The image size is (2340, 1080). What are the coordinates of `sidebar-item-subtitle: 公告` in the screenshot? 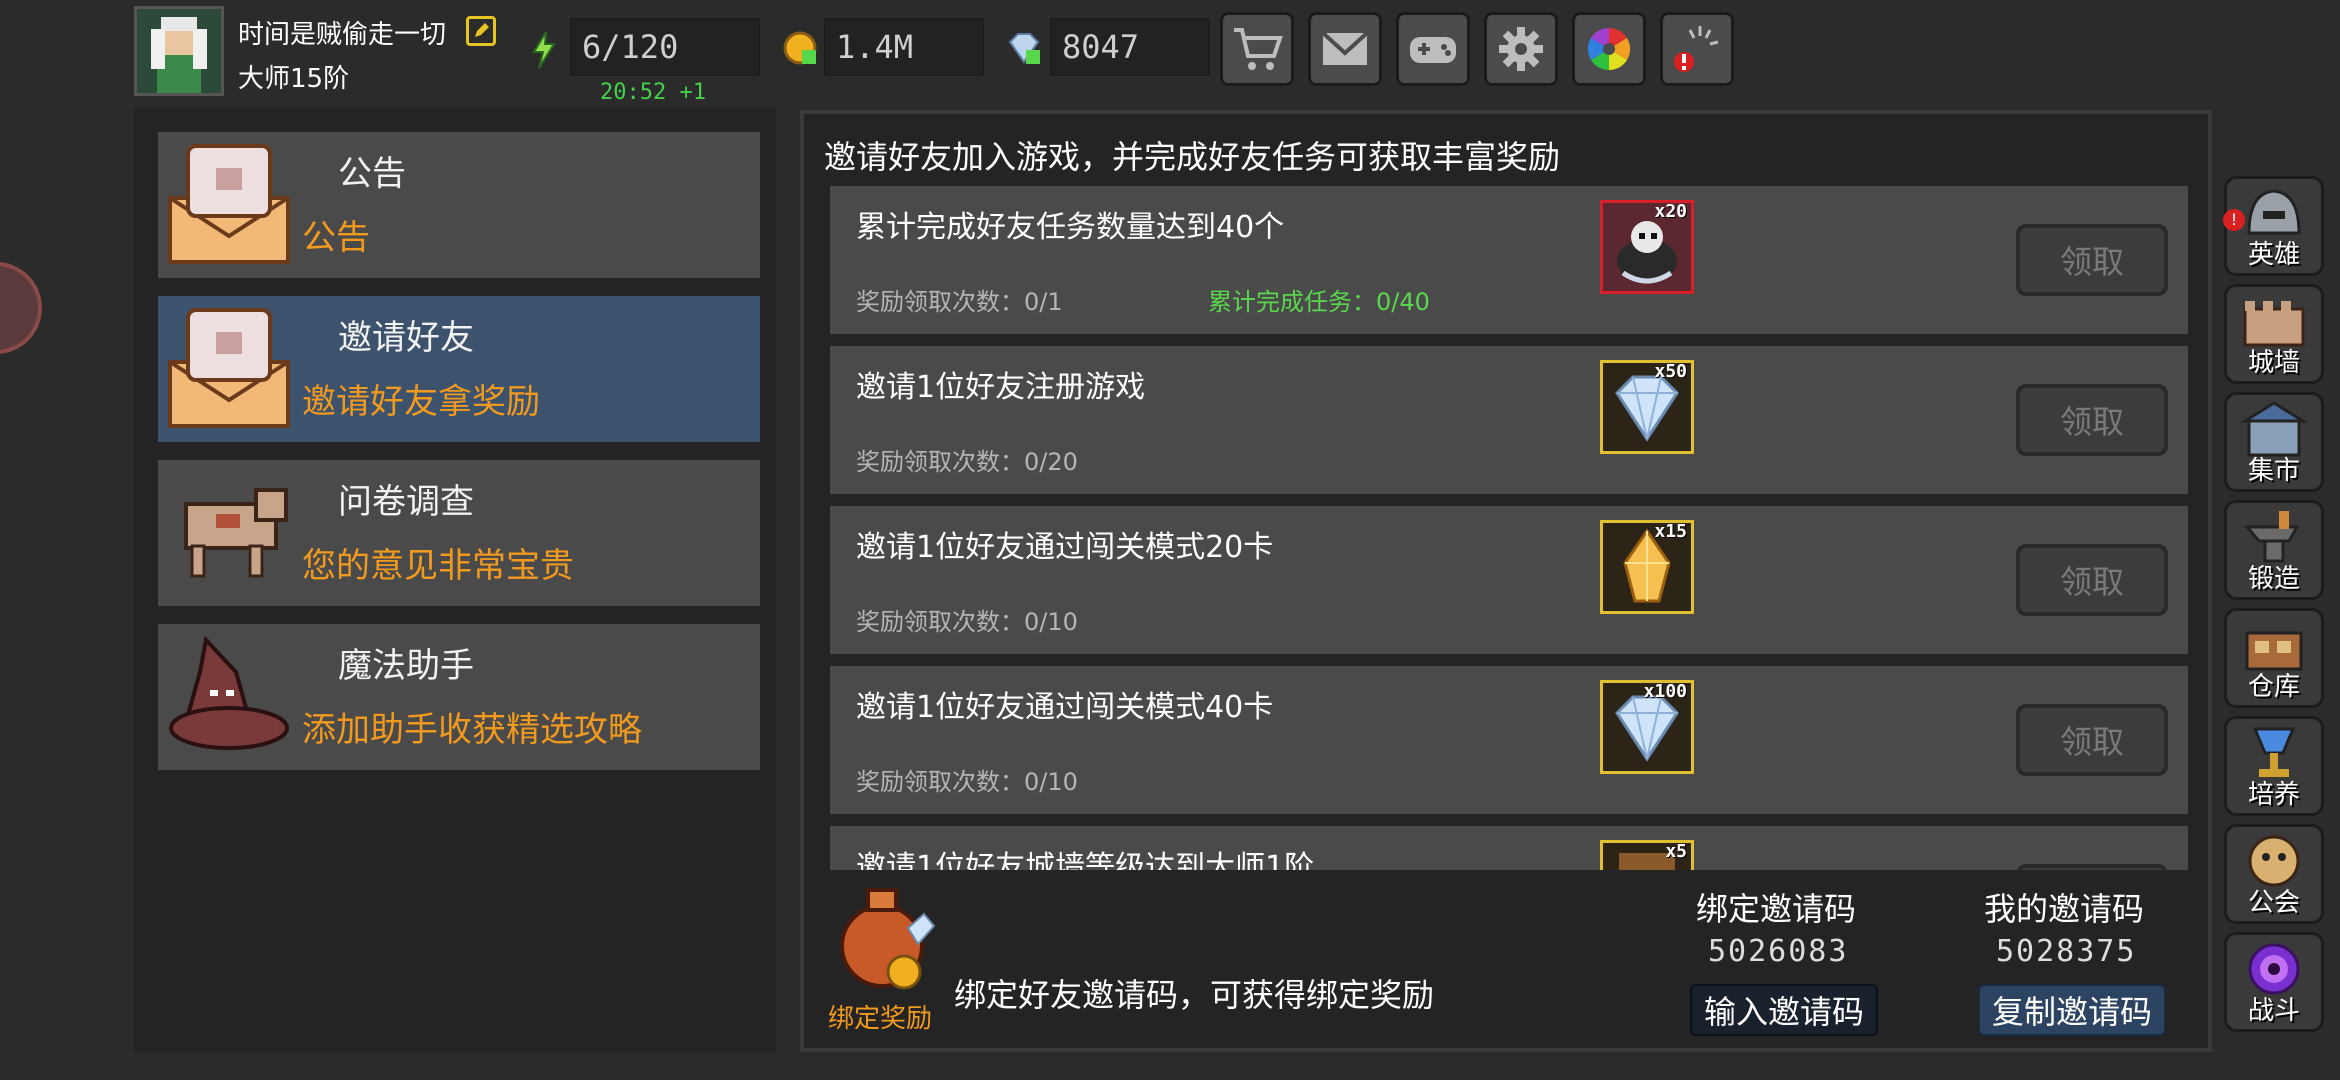 It's located at (336, 238).